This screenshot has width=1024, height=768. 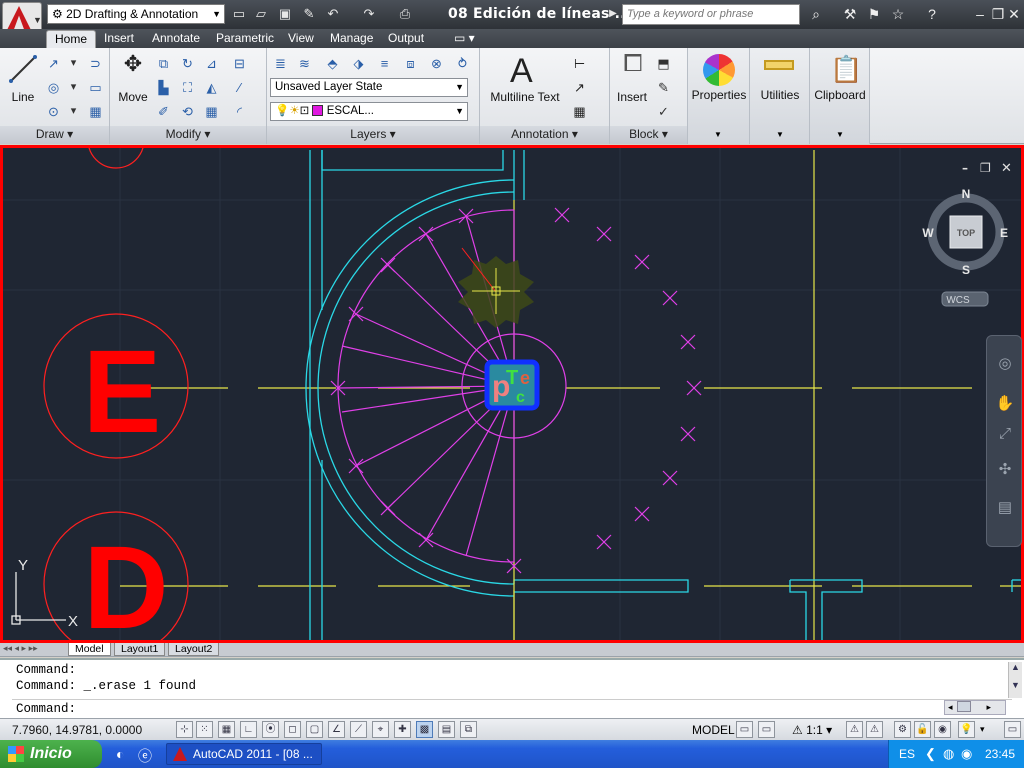 What do you see at coordinates (942, 729) in the screenshot?
I see `hardware-acceleration-icon: ◉` at bounding box center [942, 729].